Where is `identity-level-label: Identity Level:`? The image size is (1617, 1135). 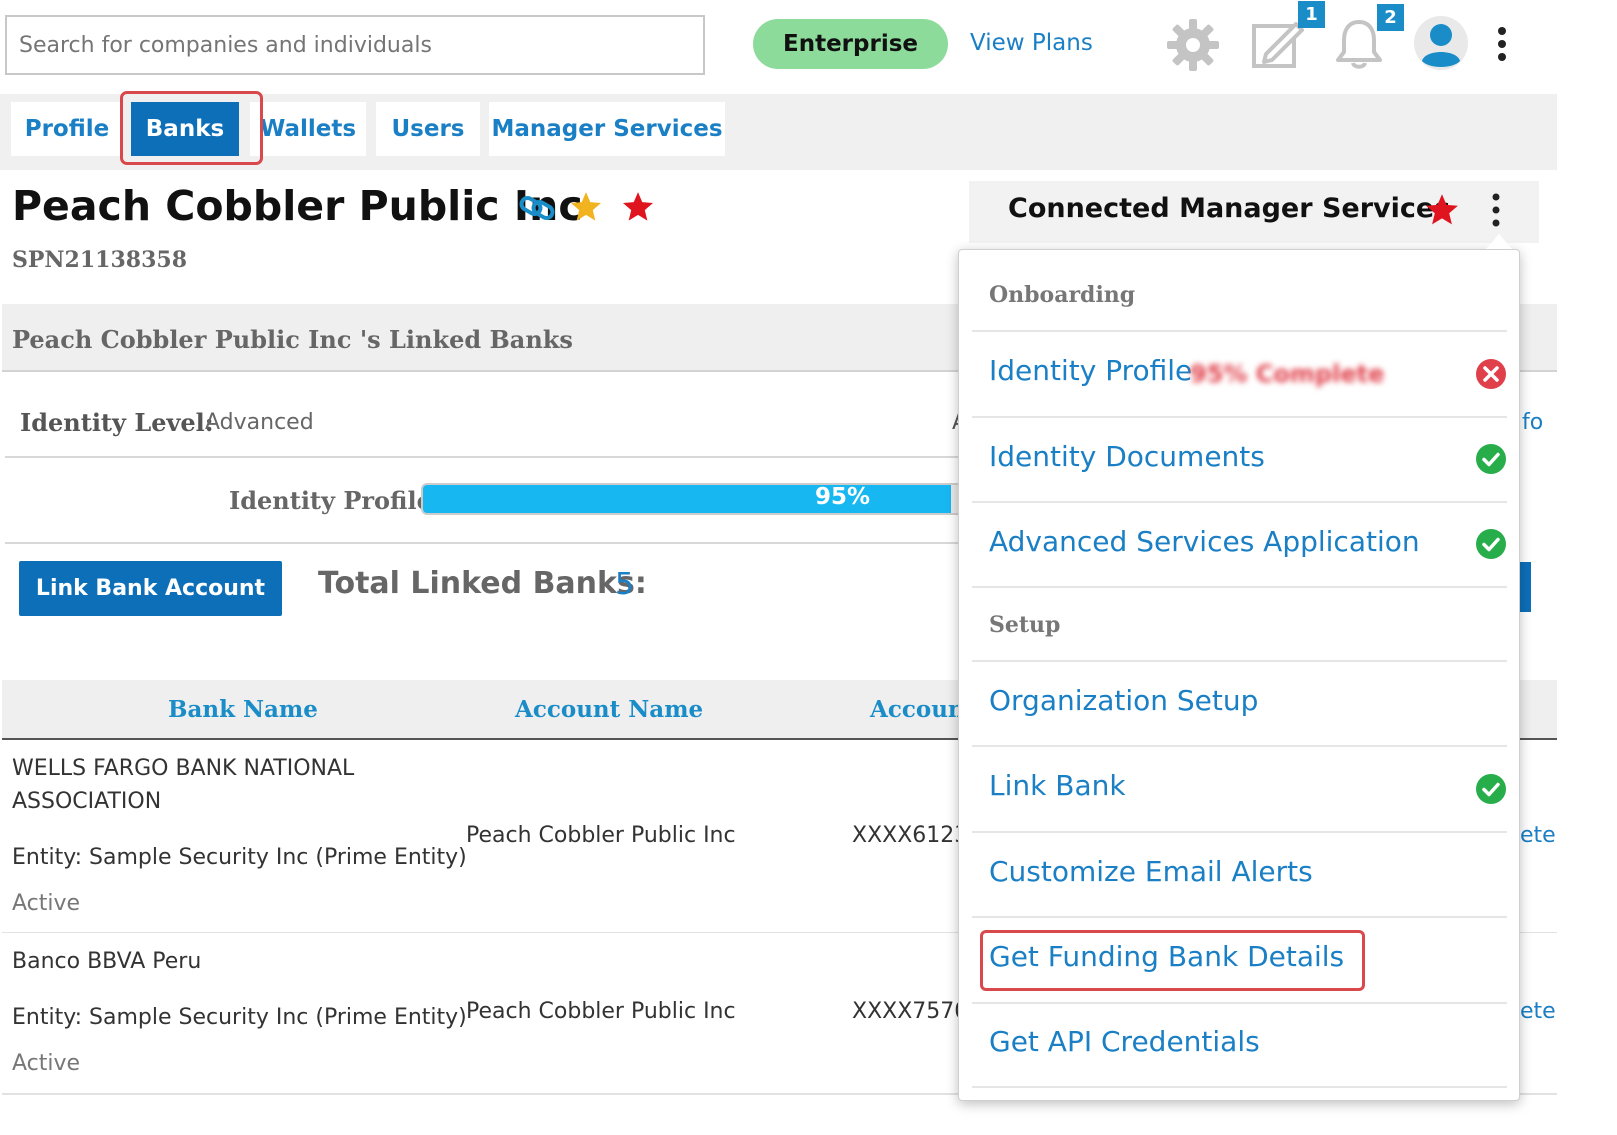 identity-level-label: Identity Level: is located at coordinates (117, 422).